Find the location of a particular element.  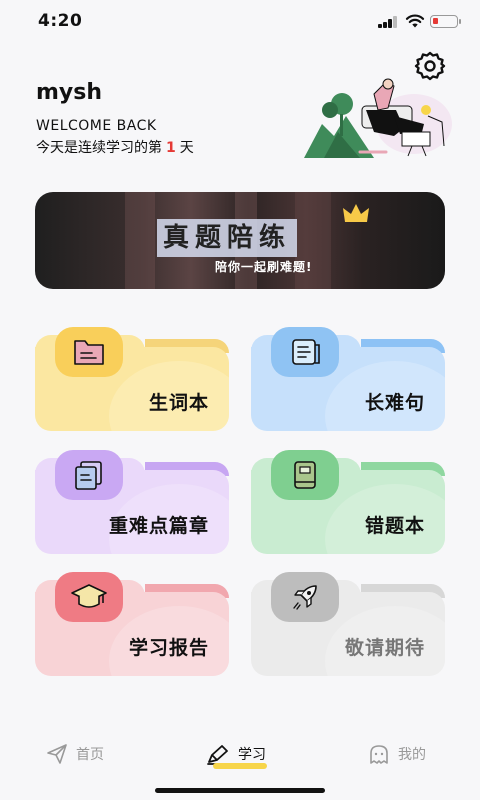

bottom-tab-bar: 首页 学习 我的 is located at coordinates (240, 753).